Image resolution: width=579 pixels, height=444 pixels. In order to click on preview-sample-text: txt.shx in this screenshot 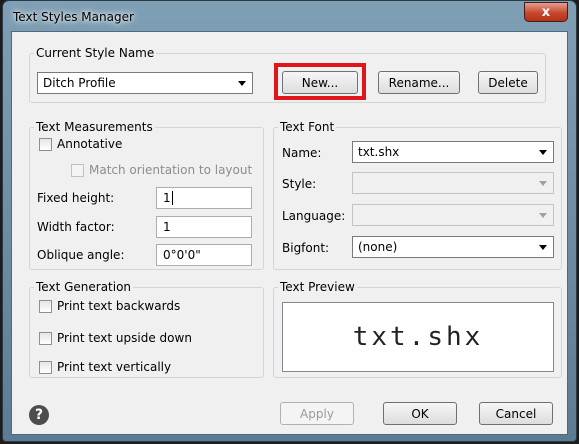, I will do `click(418, 337)`.